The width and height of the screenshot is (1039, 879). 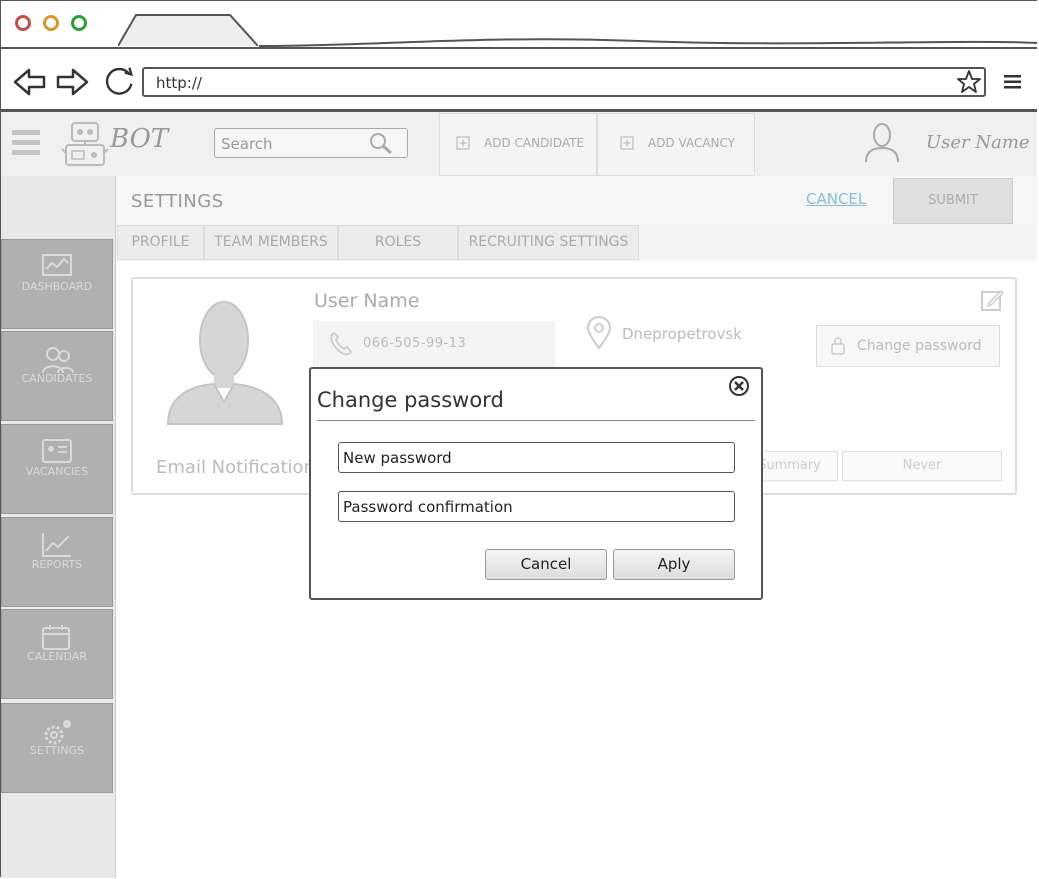 What do you see at coordinates (536, 506) in the screenshot?
I see `password-confirmation-input` at bounding box center [536, 506].